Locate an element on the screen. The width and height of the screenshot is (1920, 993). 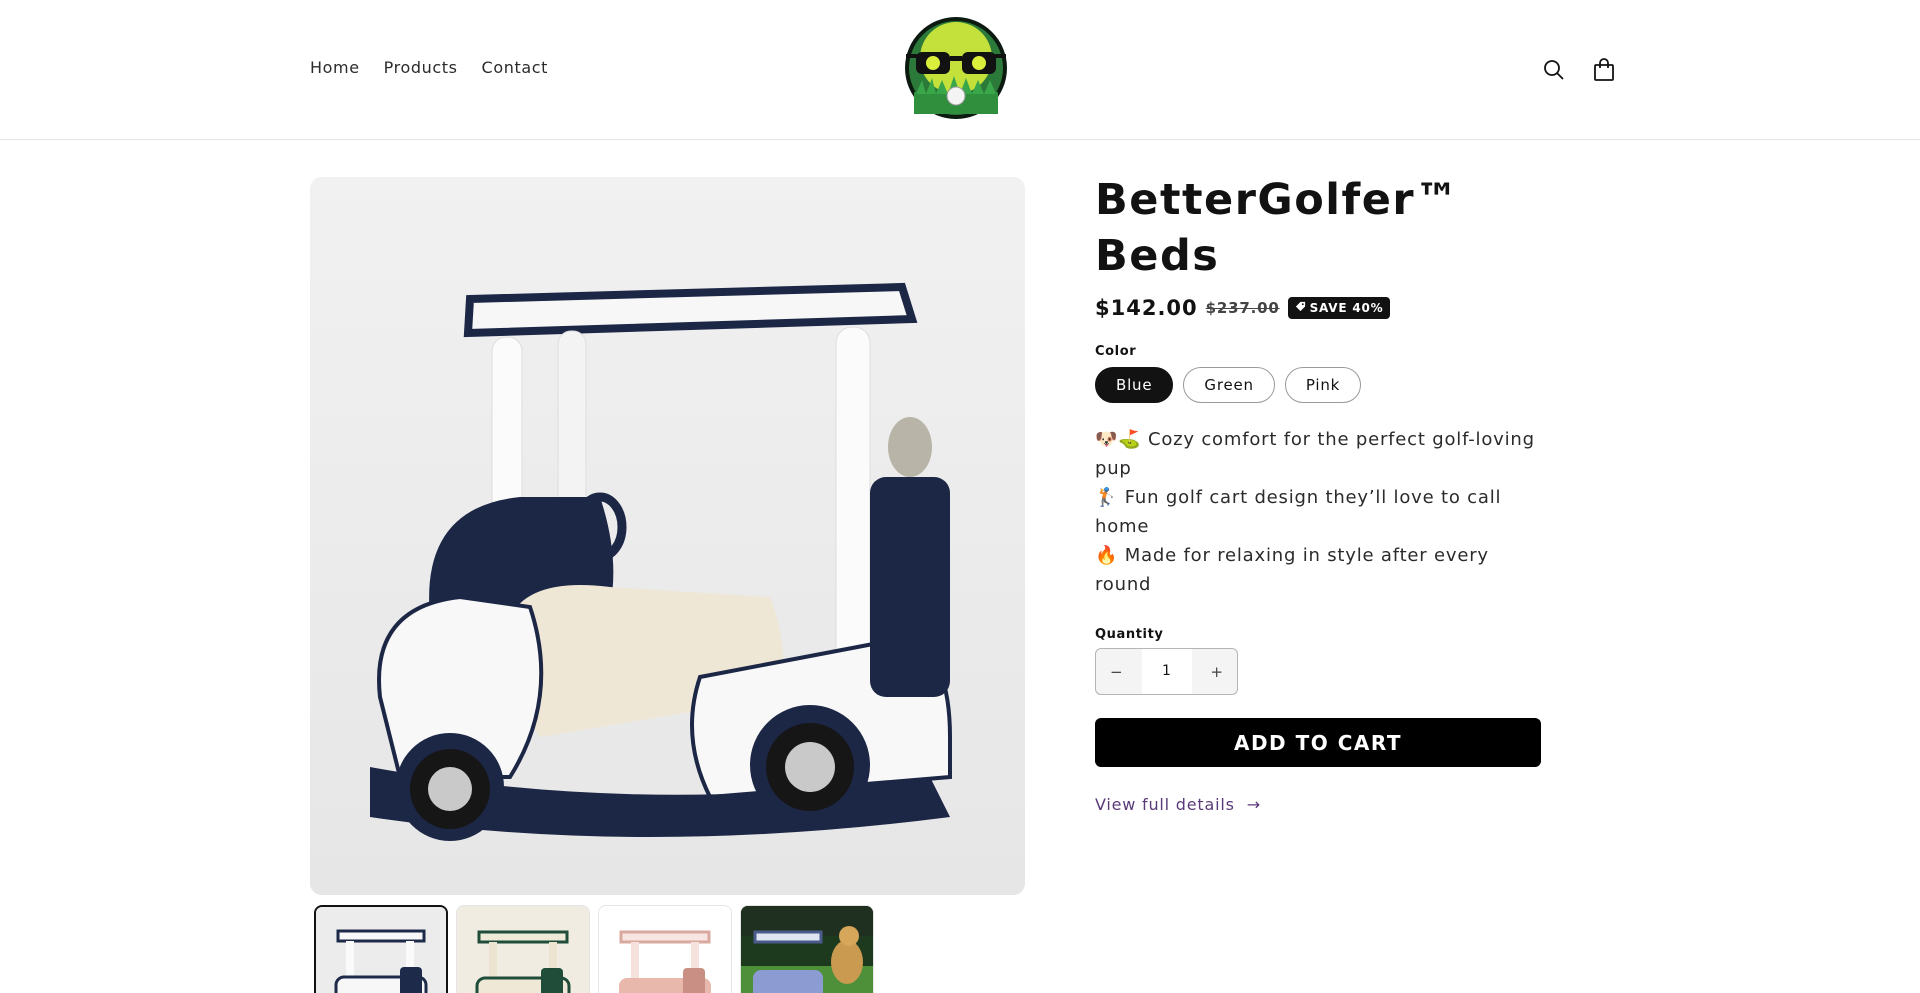
compare-price: $237.00 is located at coordinates (1242, 308).